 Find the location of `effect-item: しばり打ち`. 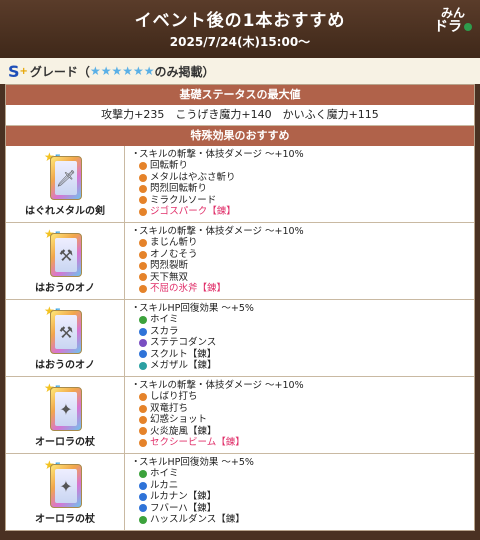

effect-item: しばり打ち is located at coordinates (299, 396).